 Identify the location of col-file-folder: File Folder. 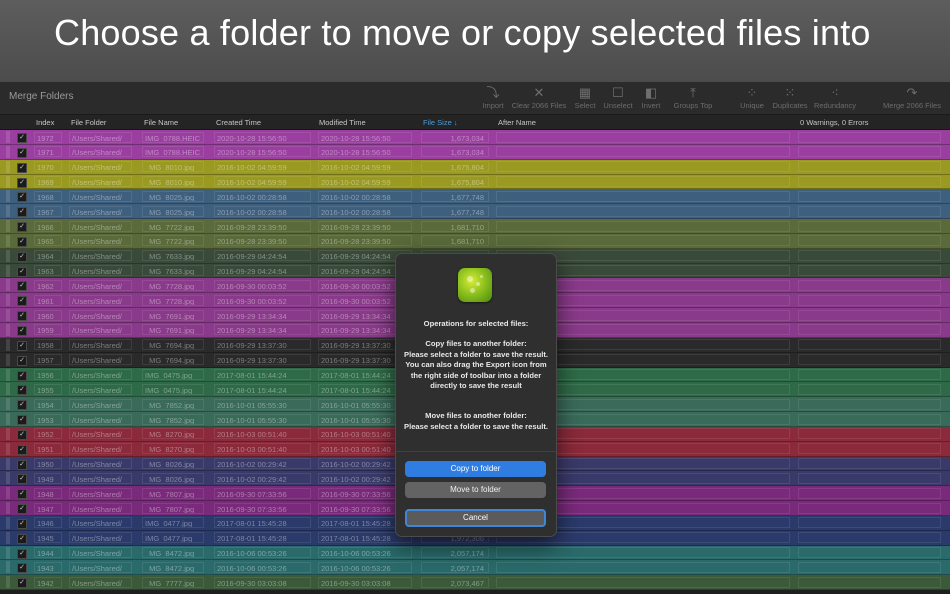
(88, 122).